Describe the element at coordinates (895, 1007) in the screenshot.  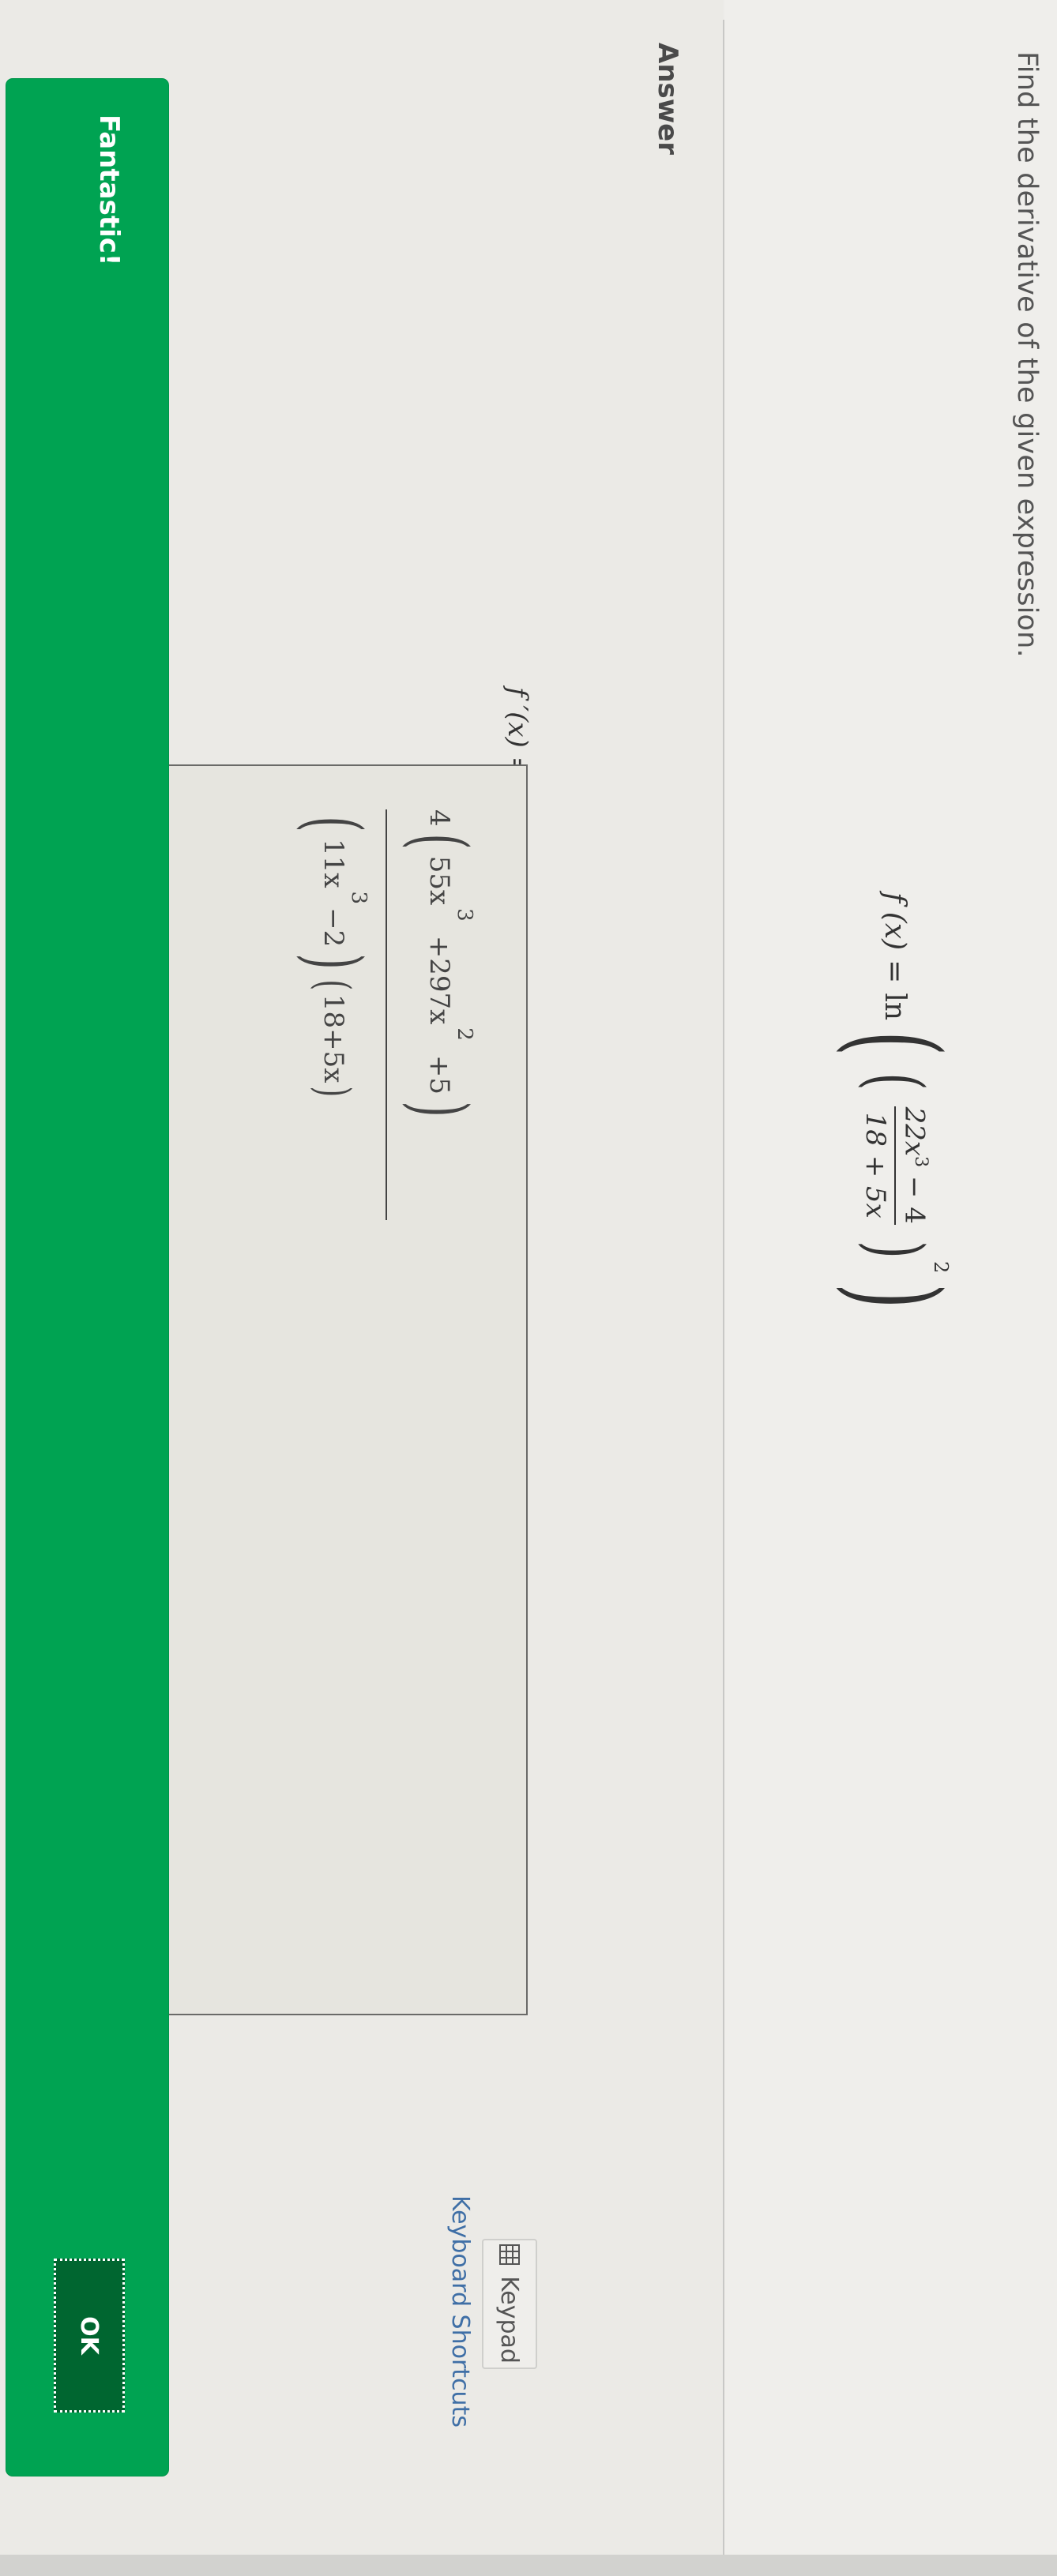
I see `ln-operator: ln` at that location.